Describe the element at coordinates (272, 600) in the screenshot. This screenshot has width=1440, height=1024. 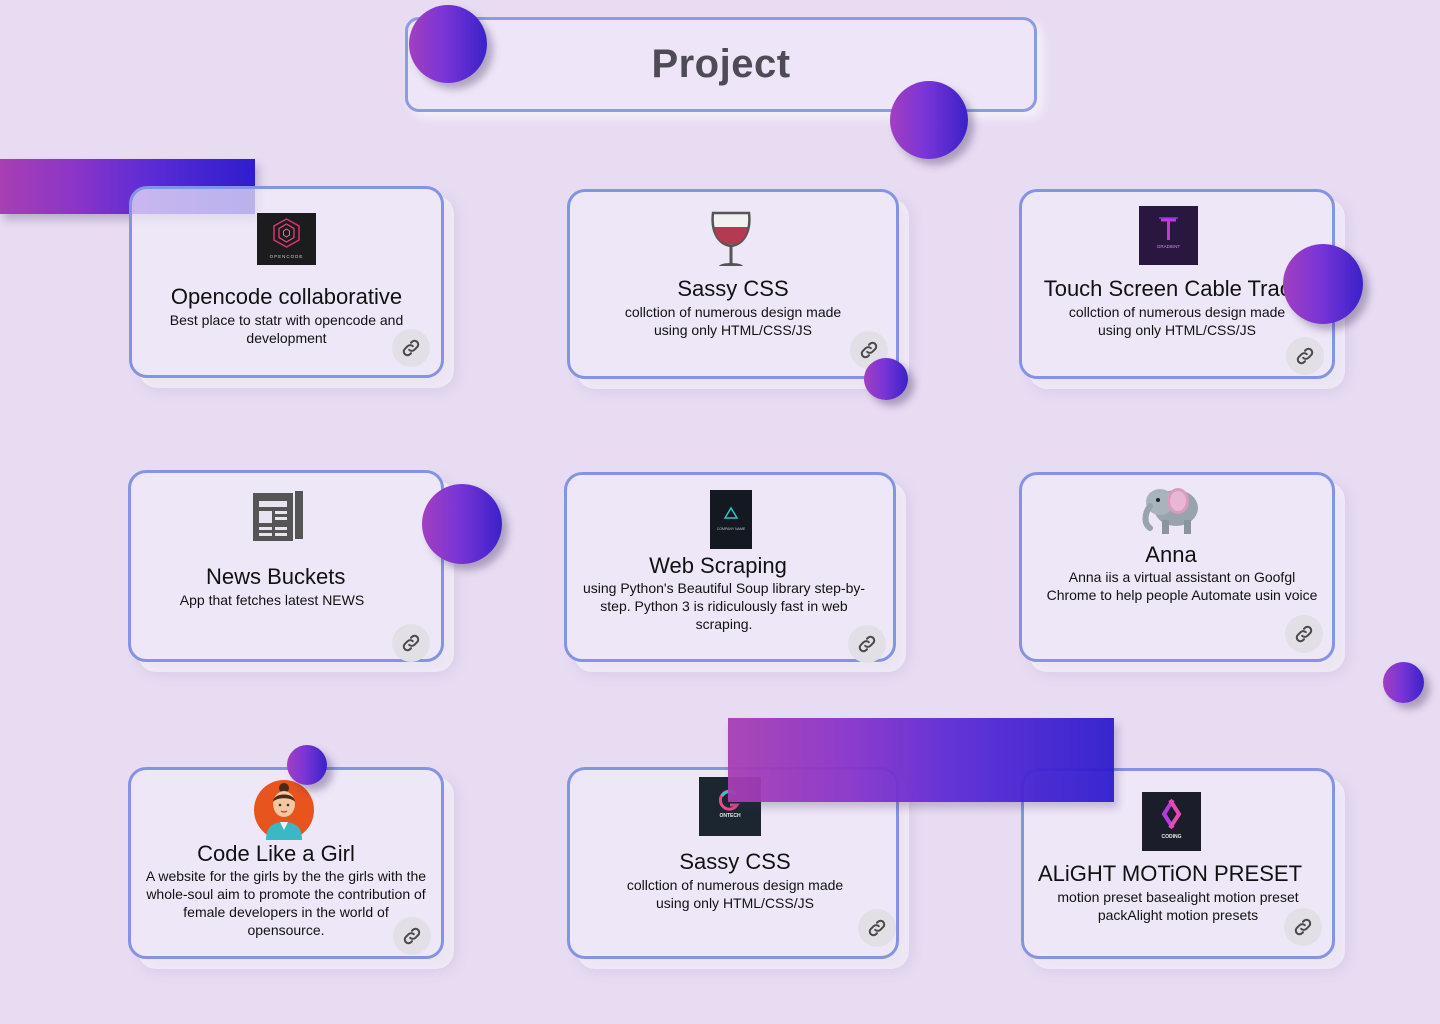
I see `project-description: App that fetches latest NEWS` at that location.